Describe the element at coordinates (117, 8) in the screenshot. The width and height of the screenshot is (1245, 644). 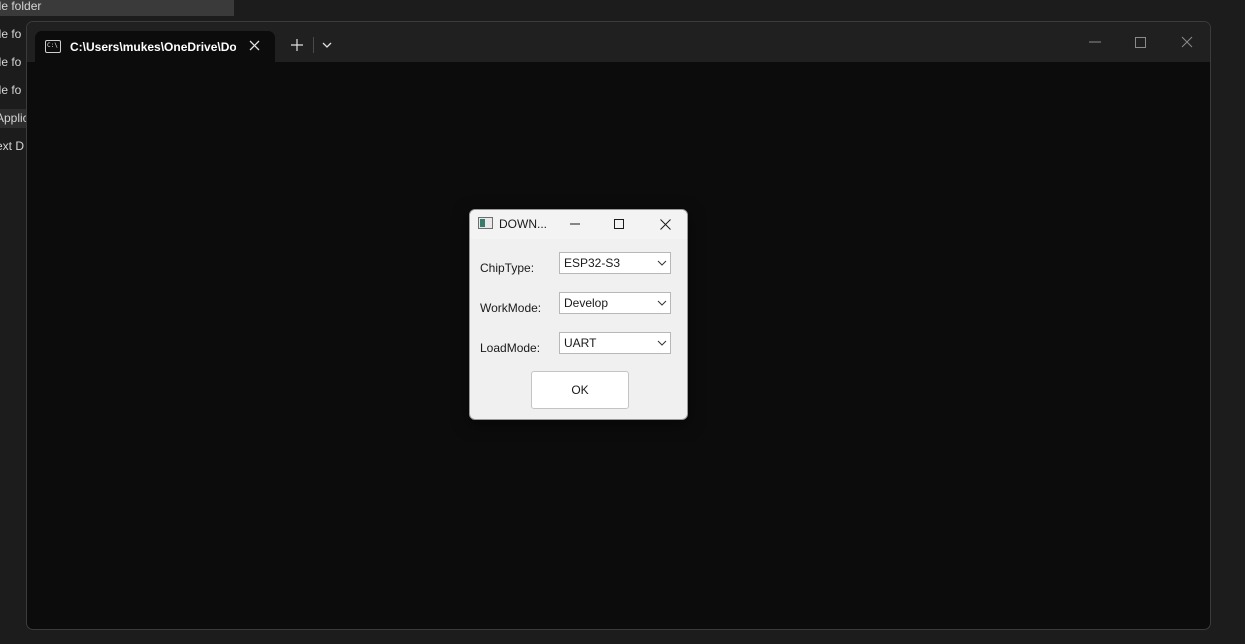
I see `list-item: ile folder` at that location.